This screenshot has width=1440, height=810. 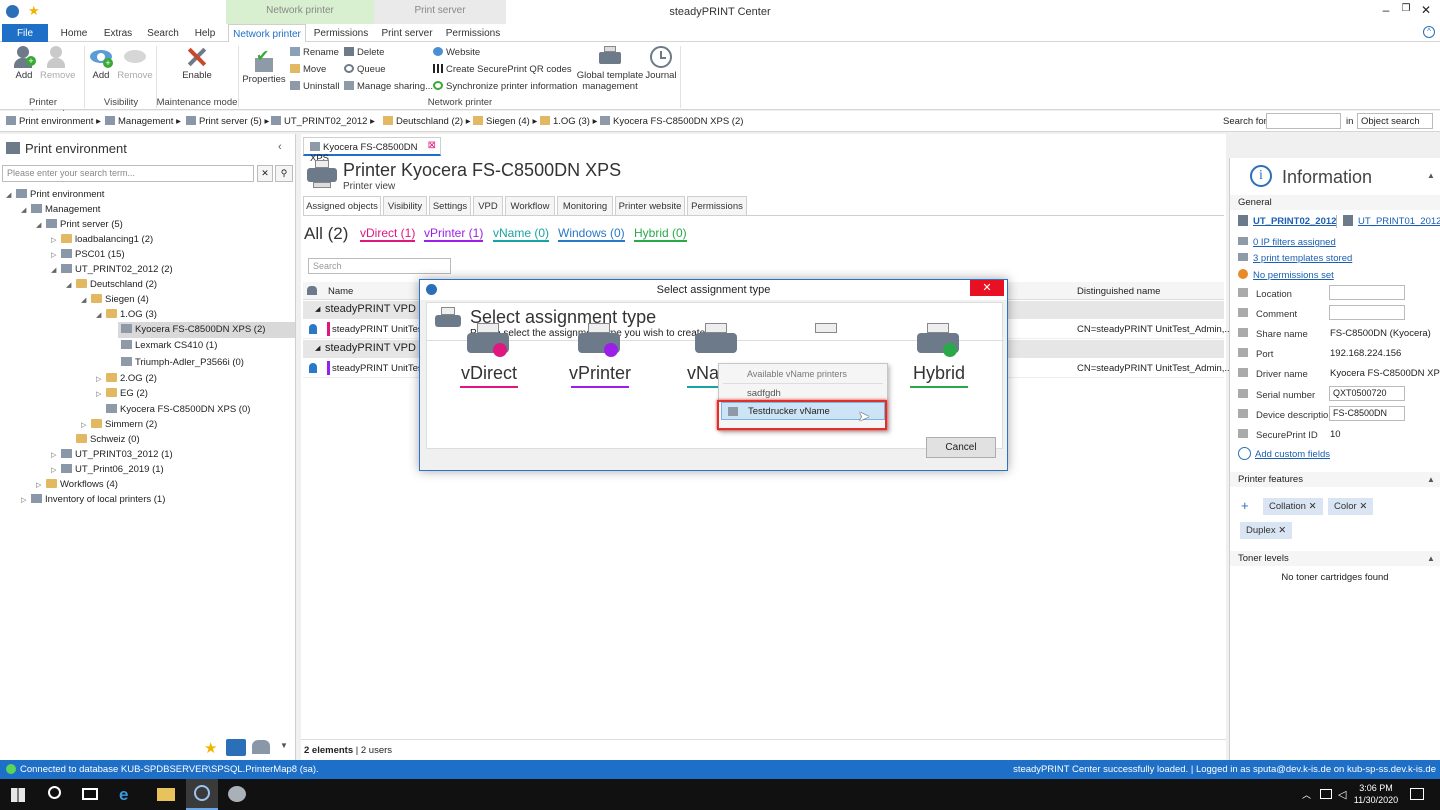 What do you see at coordinates (1386, 12) in the screenshot?
I see `minimize-button: –` at bounding box center [1386, 12].